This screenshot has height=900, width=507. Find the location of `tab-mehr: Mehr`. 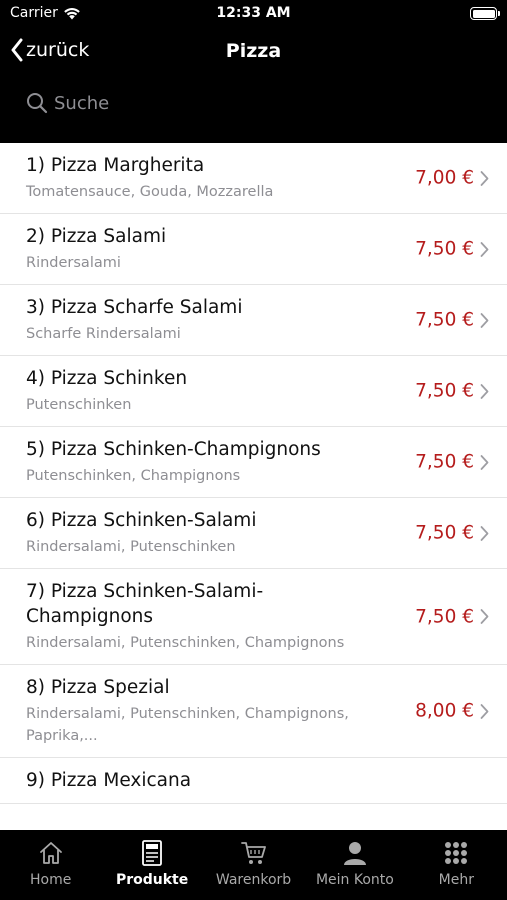

tab-mehr: Mehr is located at coordinates (456, 865).